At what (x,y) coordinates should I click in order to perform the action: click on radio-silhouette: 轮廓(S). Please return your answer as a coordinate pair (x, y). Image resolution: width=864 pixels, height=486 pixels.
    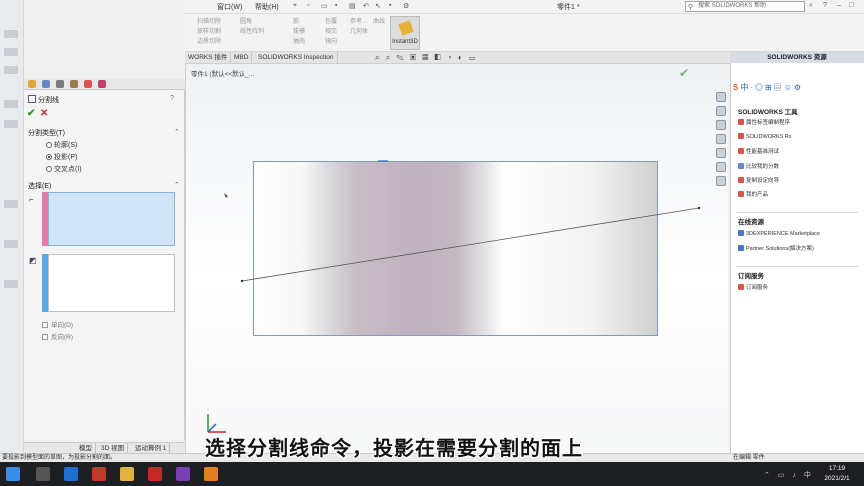
    Looking at the image, I should click on (61, 145).